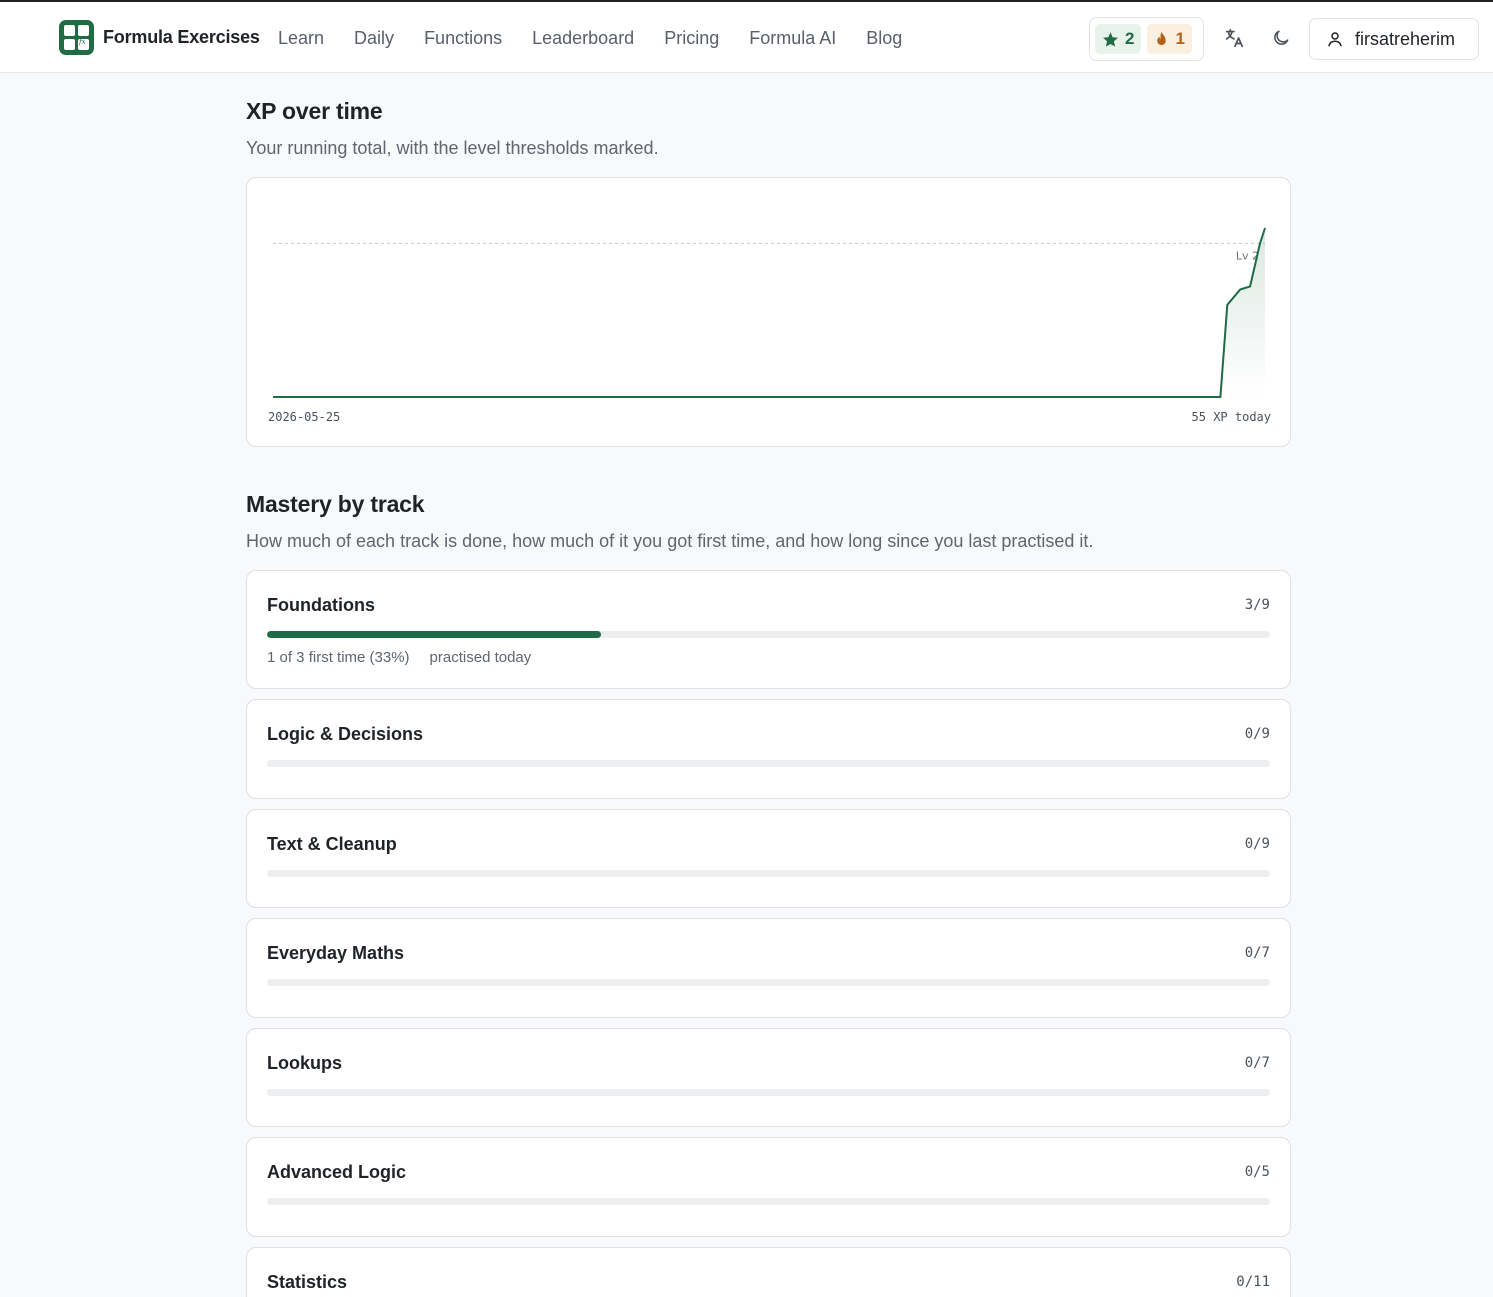  Describe the element at coordinates (768, 968) in the screenshot. I see `track-card: Everyday Maths 0/7` at that location.